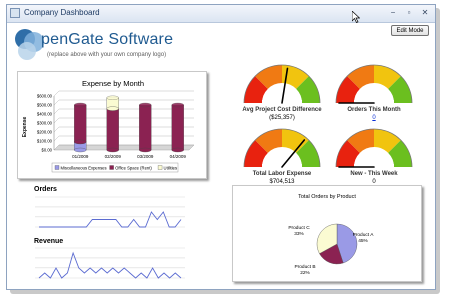 The image size is (452, 305). What do you see at coordinates (410, 30) in the screenshot?
I see `edit-mode-button: Edit Mode` at bounding box center [410, 30].